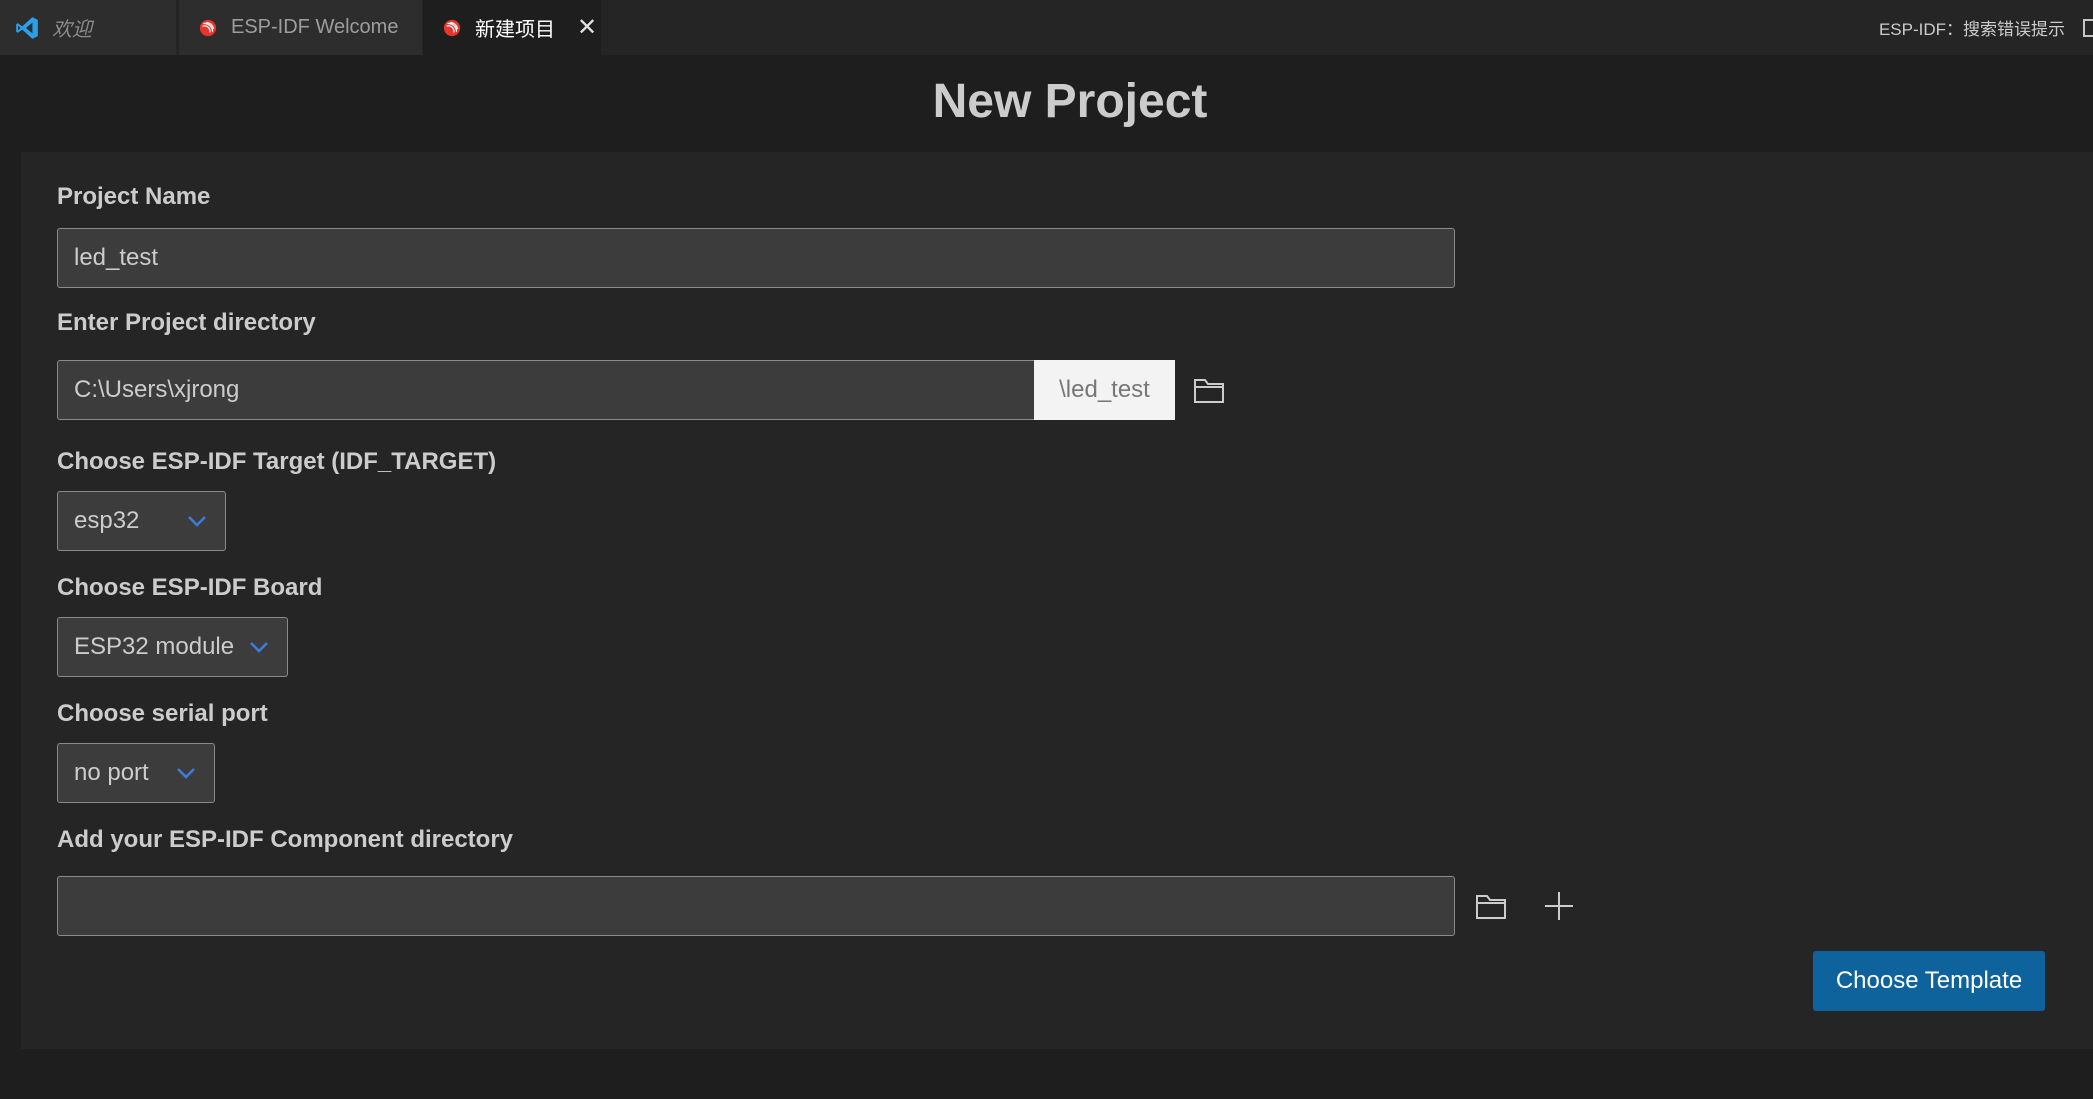  Describe the element at coordinates (756, 906) in the screenshot. I see `component-directory-input` at that location.